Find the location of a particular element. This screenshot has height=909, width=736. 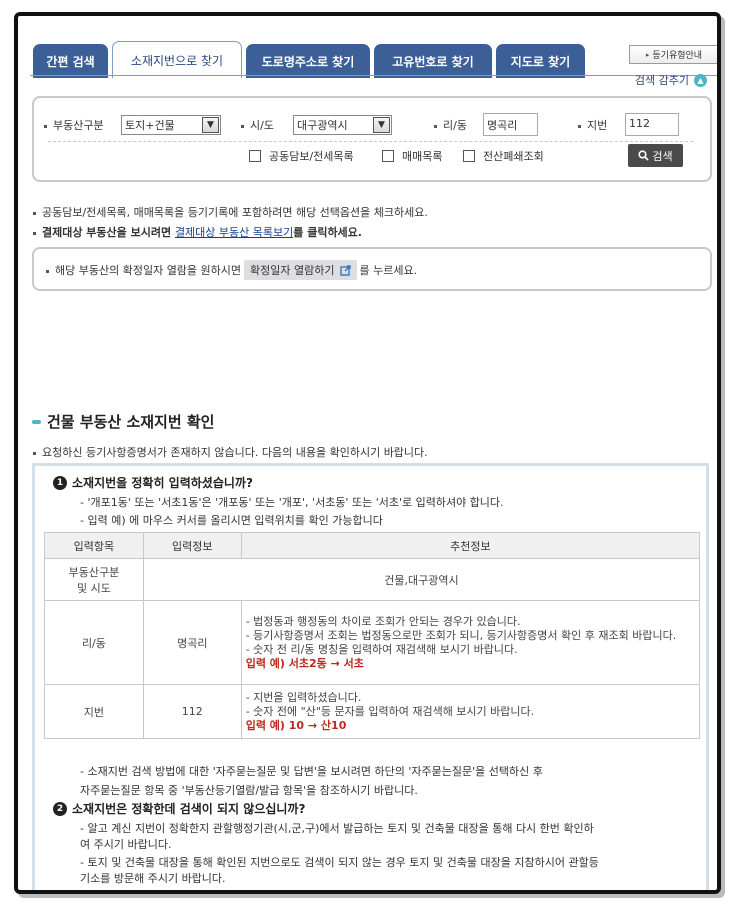

number-1-icon: 1 is located at coordinates (60, 482).